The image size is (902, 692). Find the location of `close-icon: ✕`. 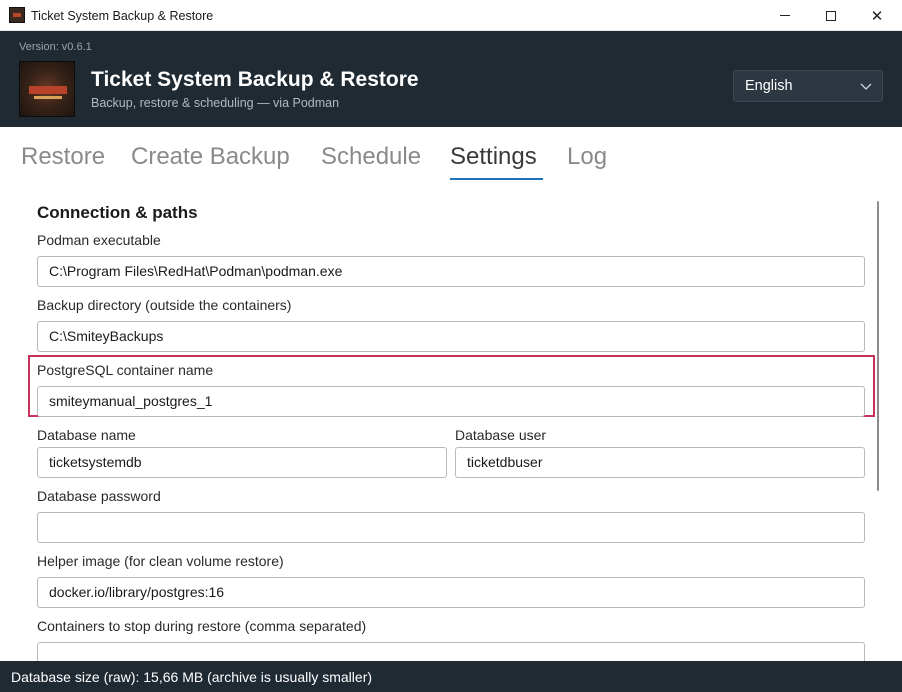

close-icon: ✕ is located at coordinates (877, 15).